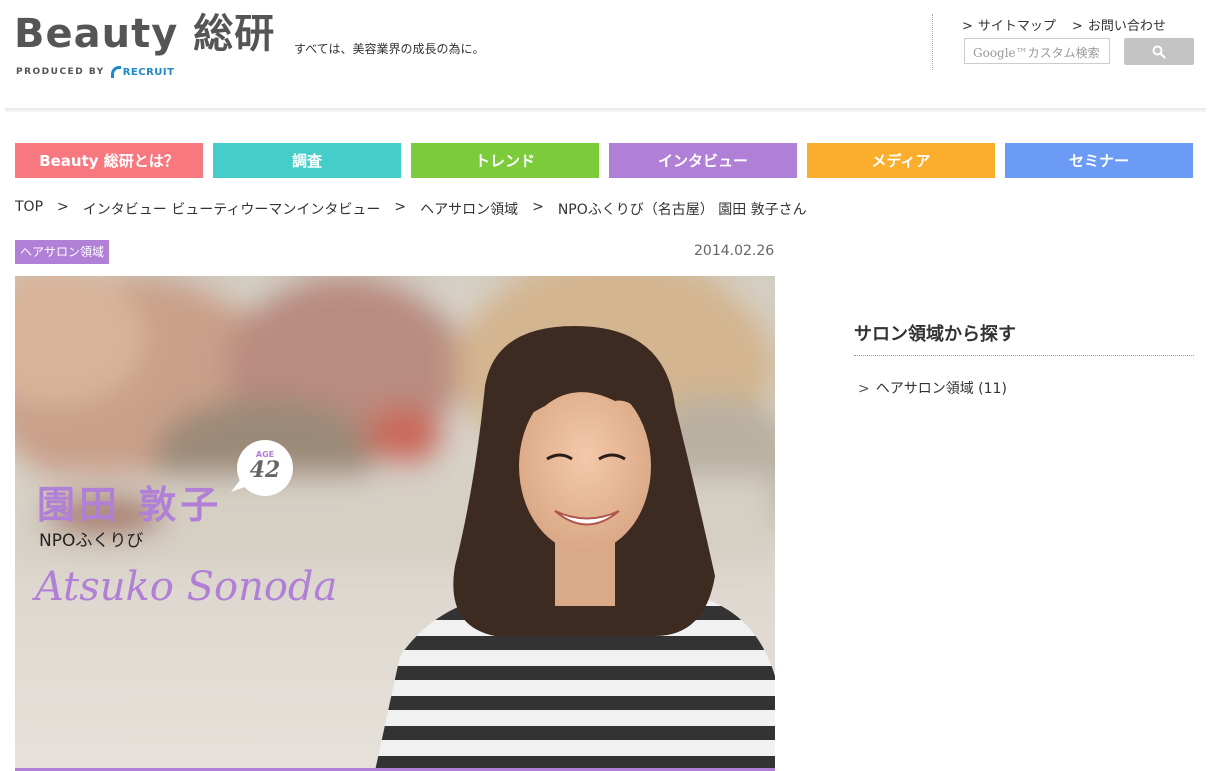 The width and height of the screenshot is (1213, 771). I want to click on produced-by-recruit: PRODUCED BY RECRUIT, so click(95, 72).